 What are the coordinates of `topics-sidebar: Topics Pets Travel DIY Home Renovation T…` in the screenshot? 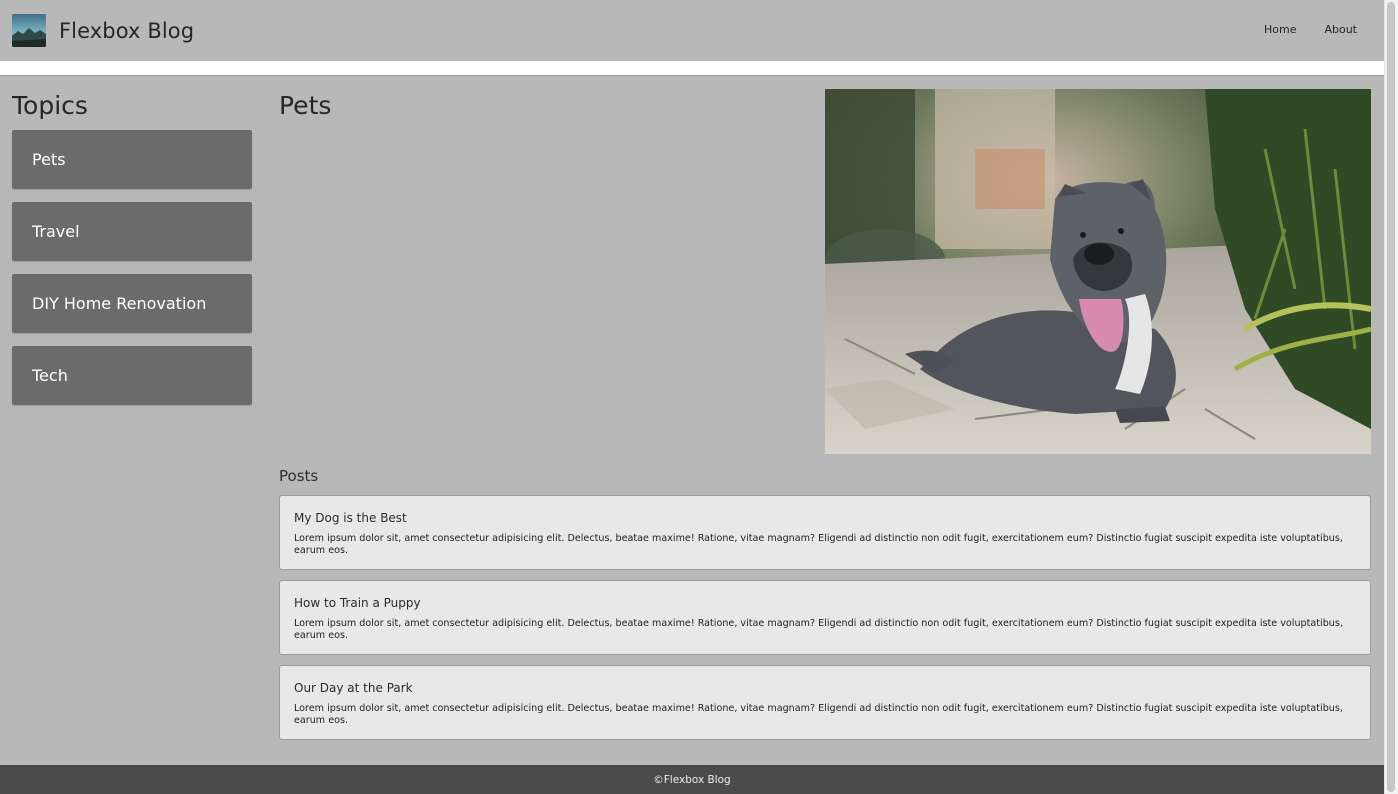 It's located at (132, 254).